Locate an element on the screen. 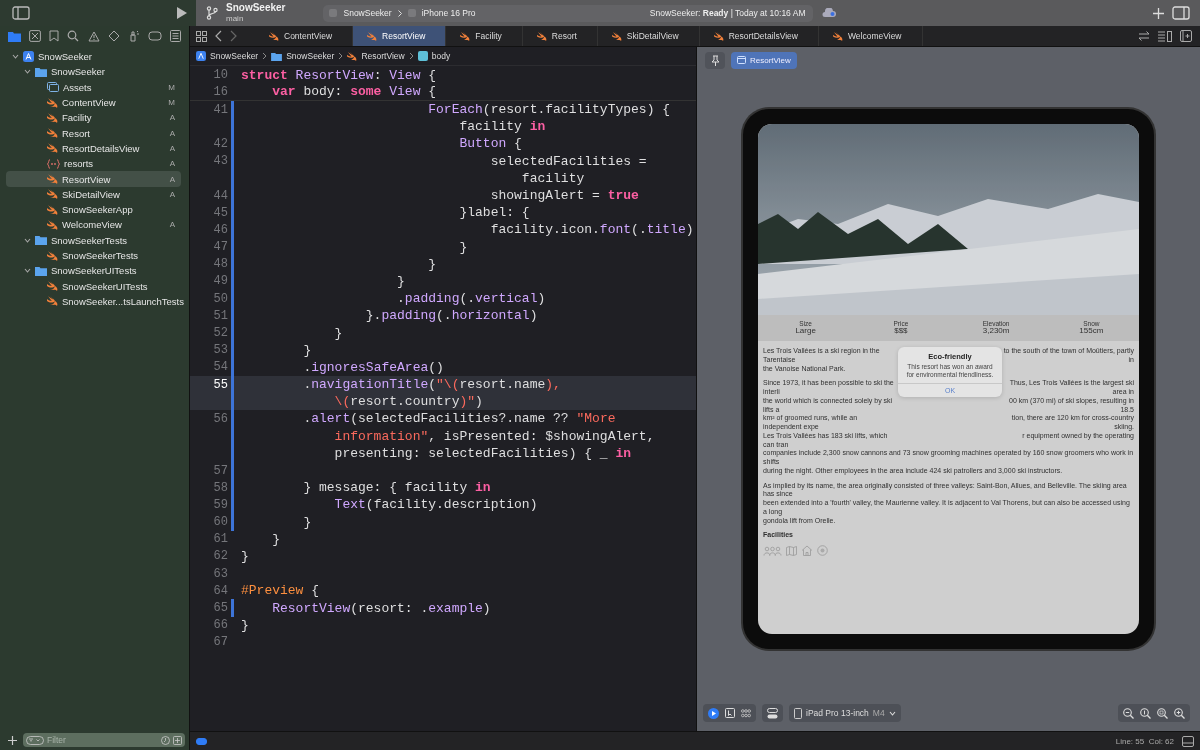 This screenshot has height=750, width=1200. code-line: presenting: selectedFacilities) { _ in is located at coordinates (482, 453).